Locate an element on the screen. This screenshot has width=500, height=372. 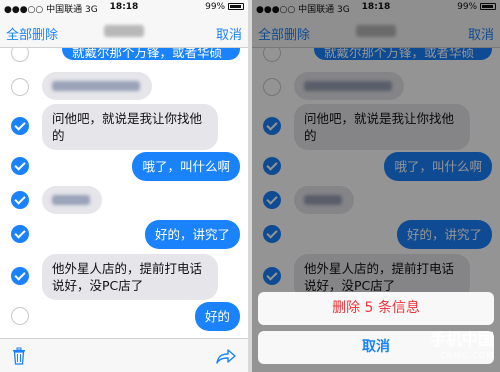
watermark-sub: CNMO.COM is located at coordinates (467, 355).